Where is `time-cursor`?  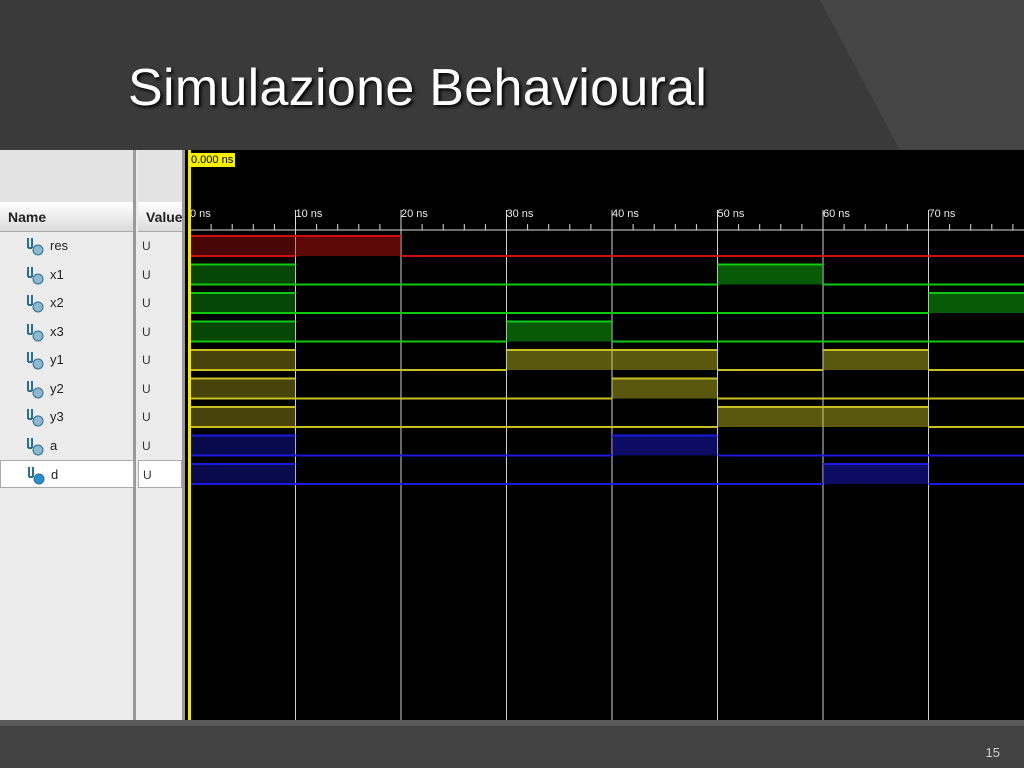
time-cursor is located at coordinates (189, 436).